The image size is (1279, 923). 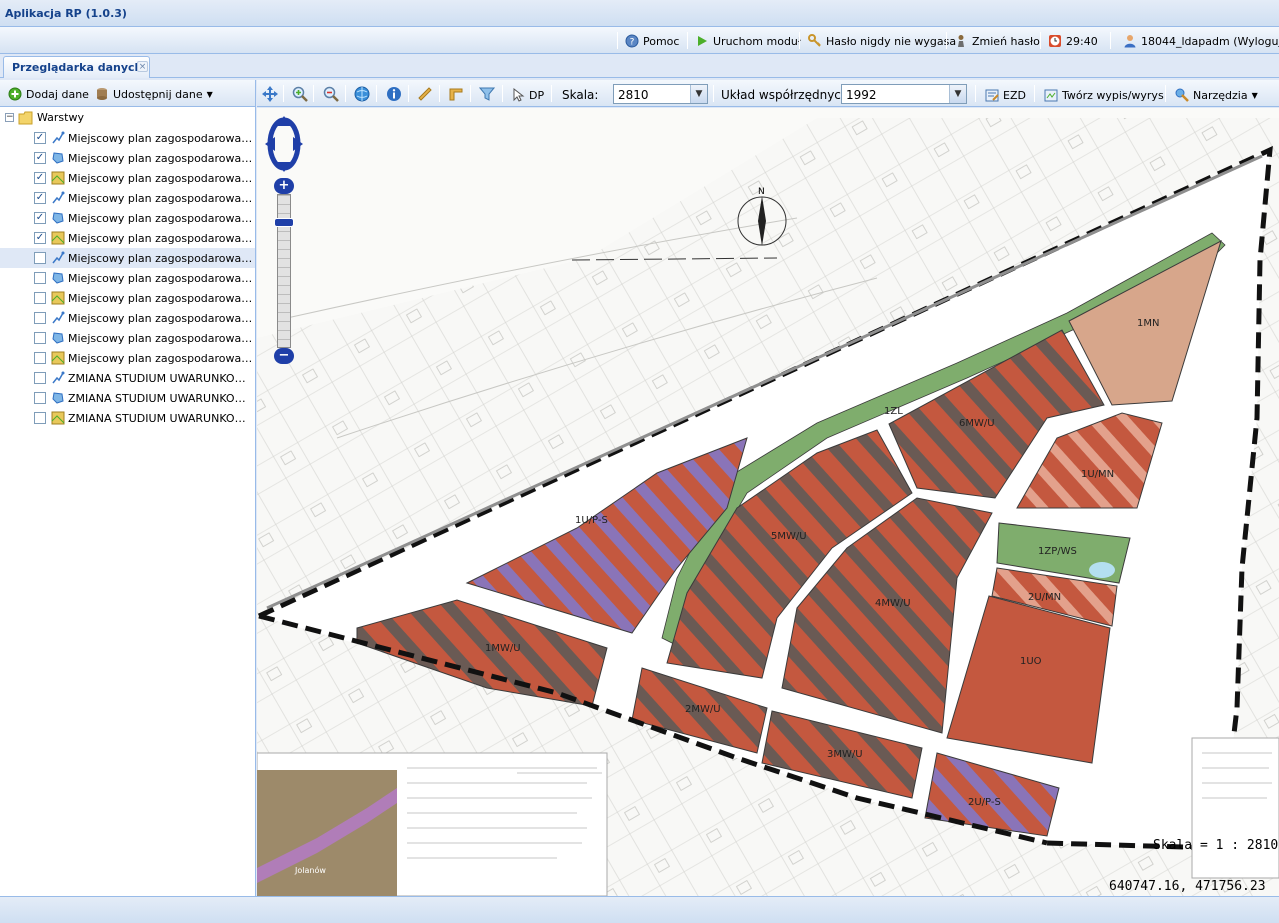 I want to click on zoom-slider: + −, so click(x=284, y=271).